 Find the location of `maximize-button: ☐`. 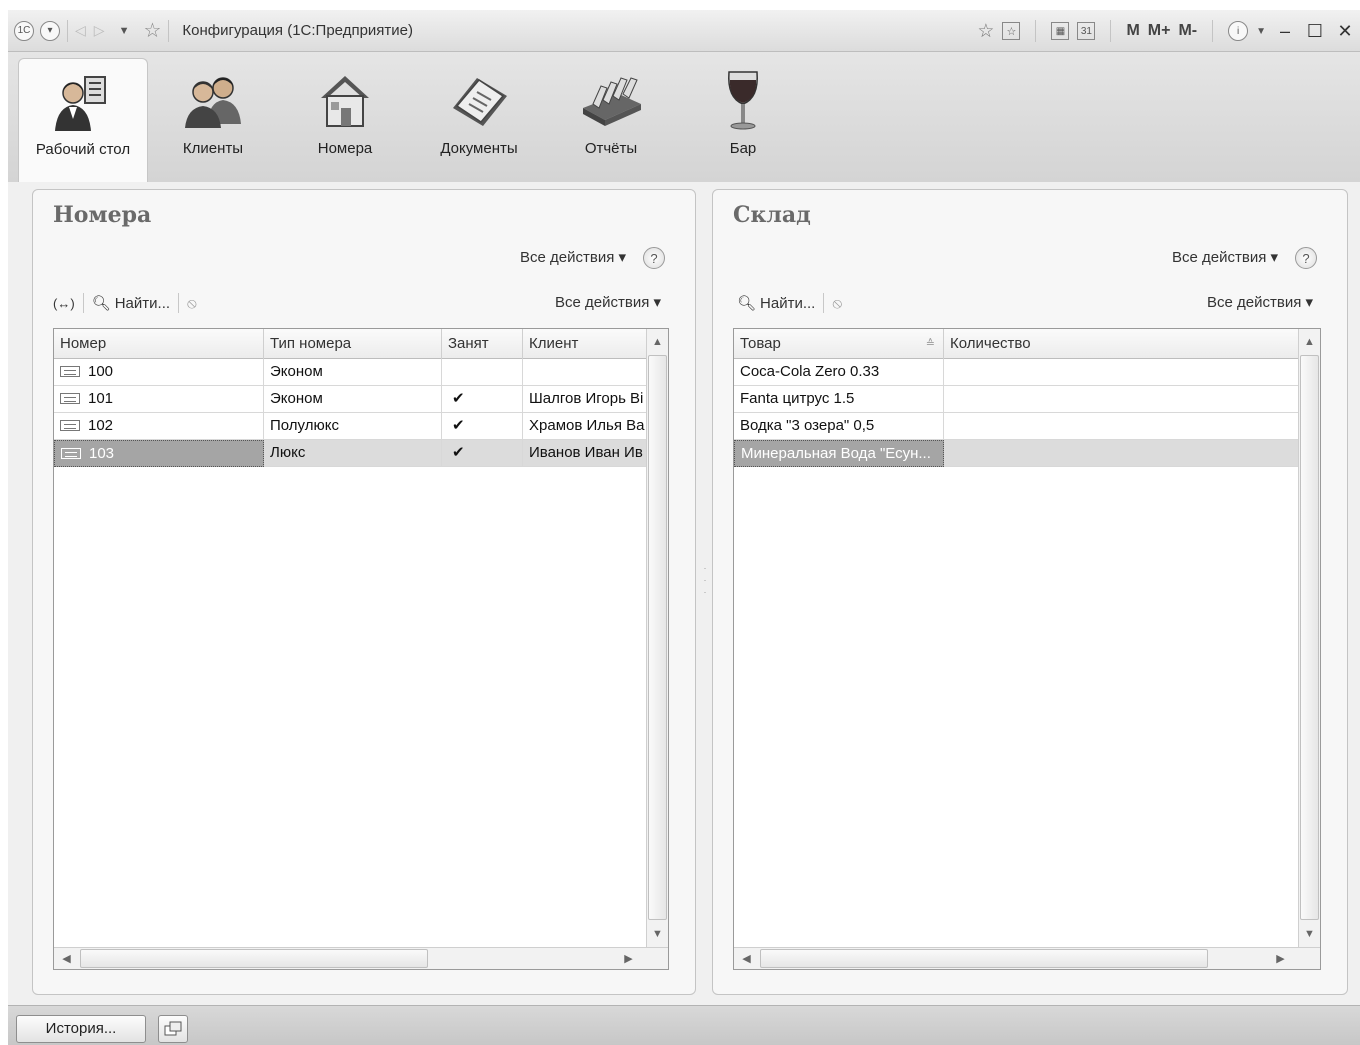

maximize-button: ☐ is located at coordinates (1315, 31).